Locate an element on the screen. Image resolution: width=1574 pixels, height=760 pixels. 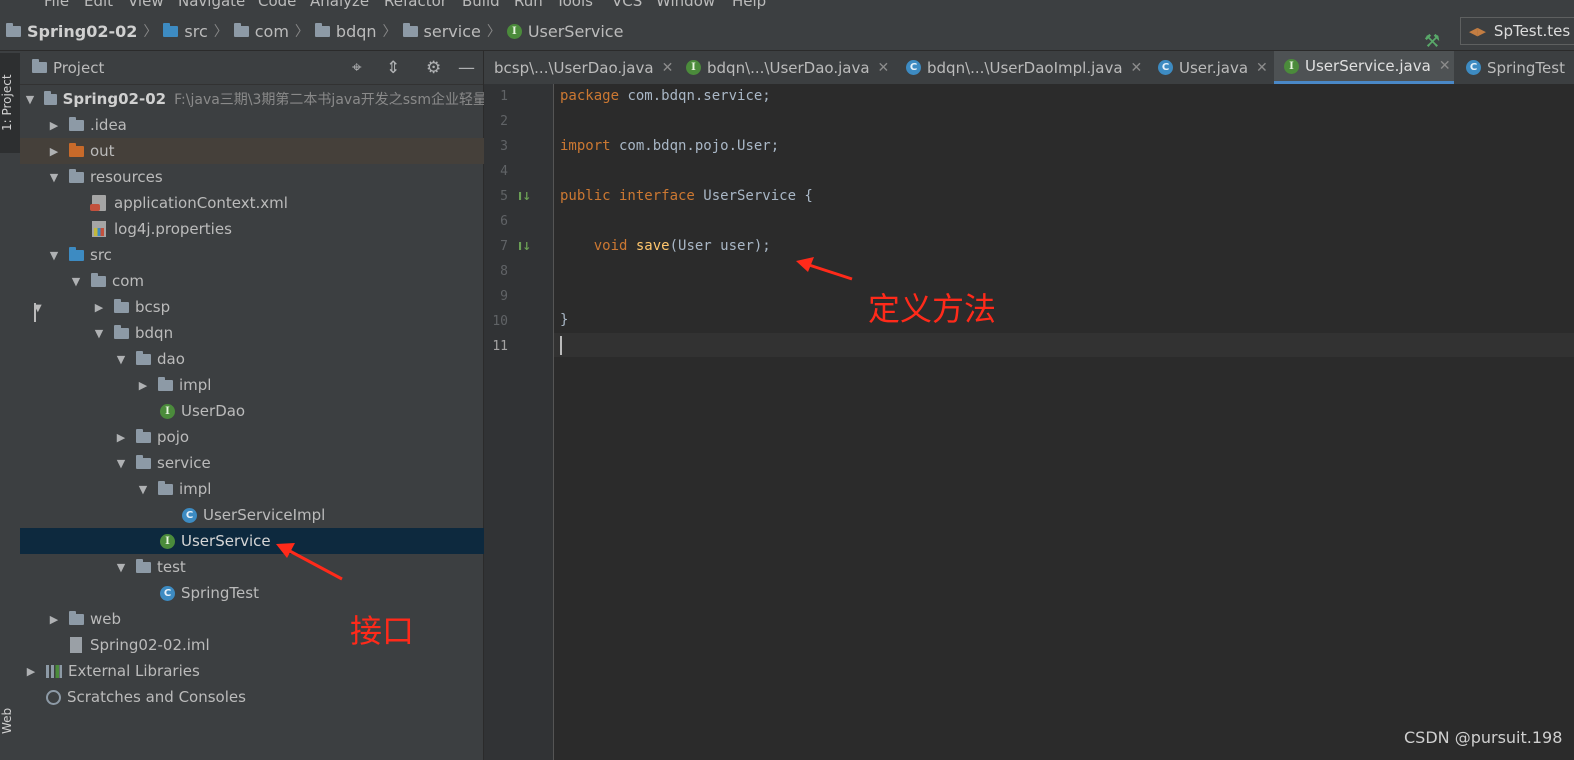
menu-view: View is located at coordinates (146, 5).